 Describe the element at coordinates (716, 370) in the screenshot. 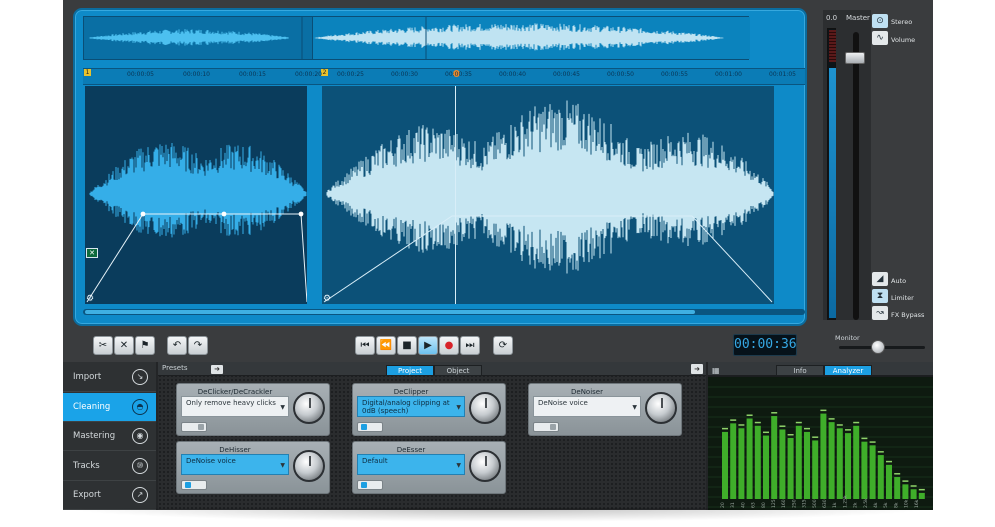

I see `grid-icon: ▦` at that location.